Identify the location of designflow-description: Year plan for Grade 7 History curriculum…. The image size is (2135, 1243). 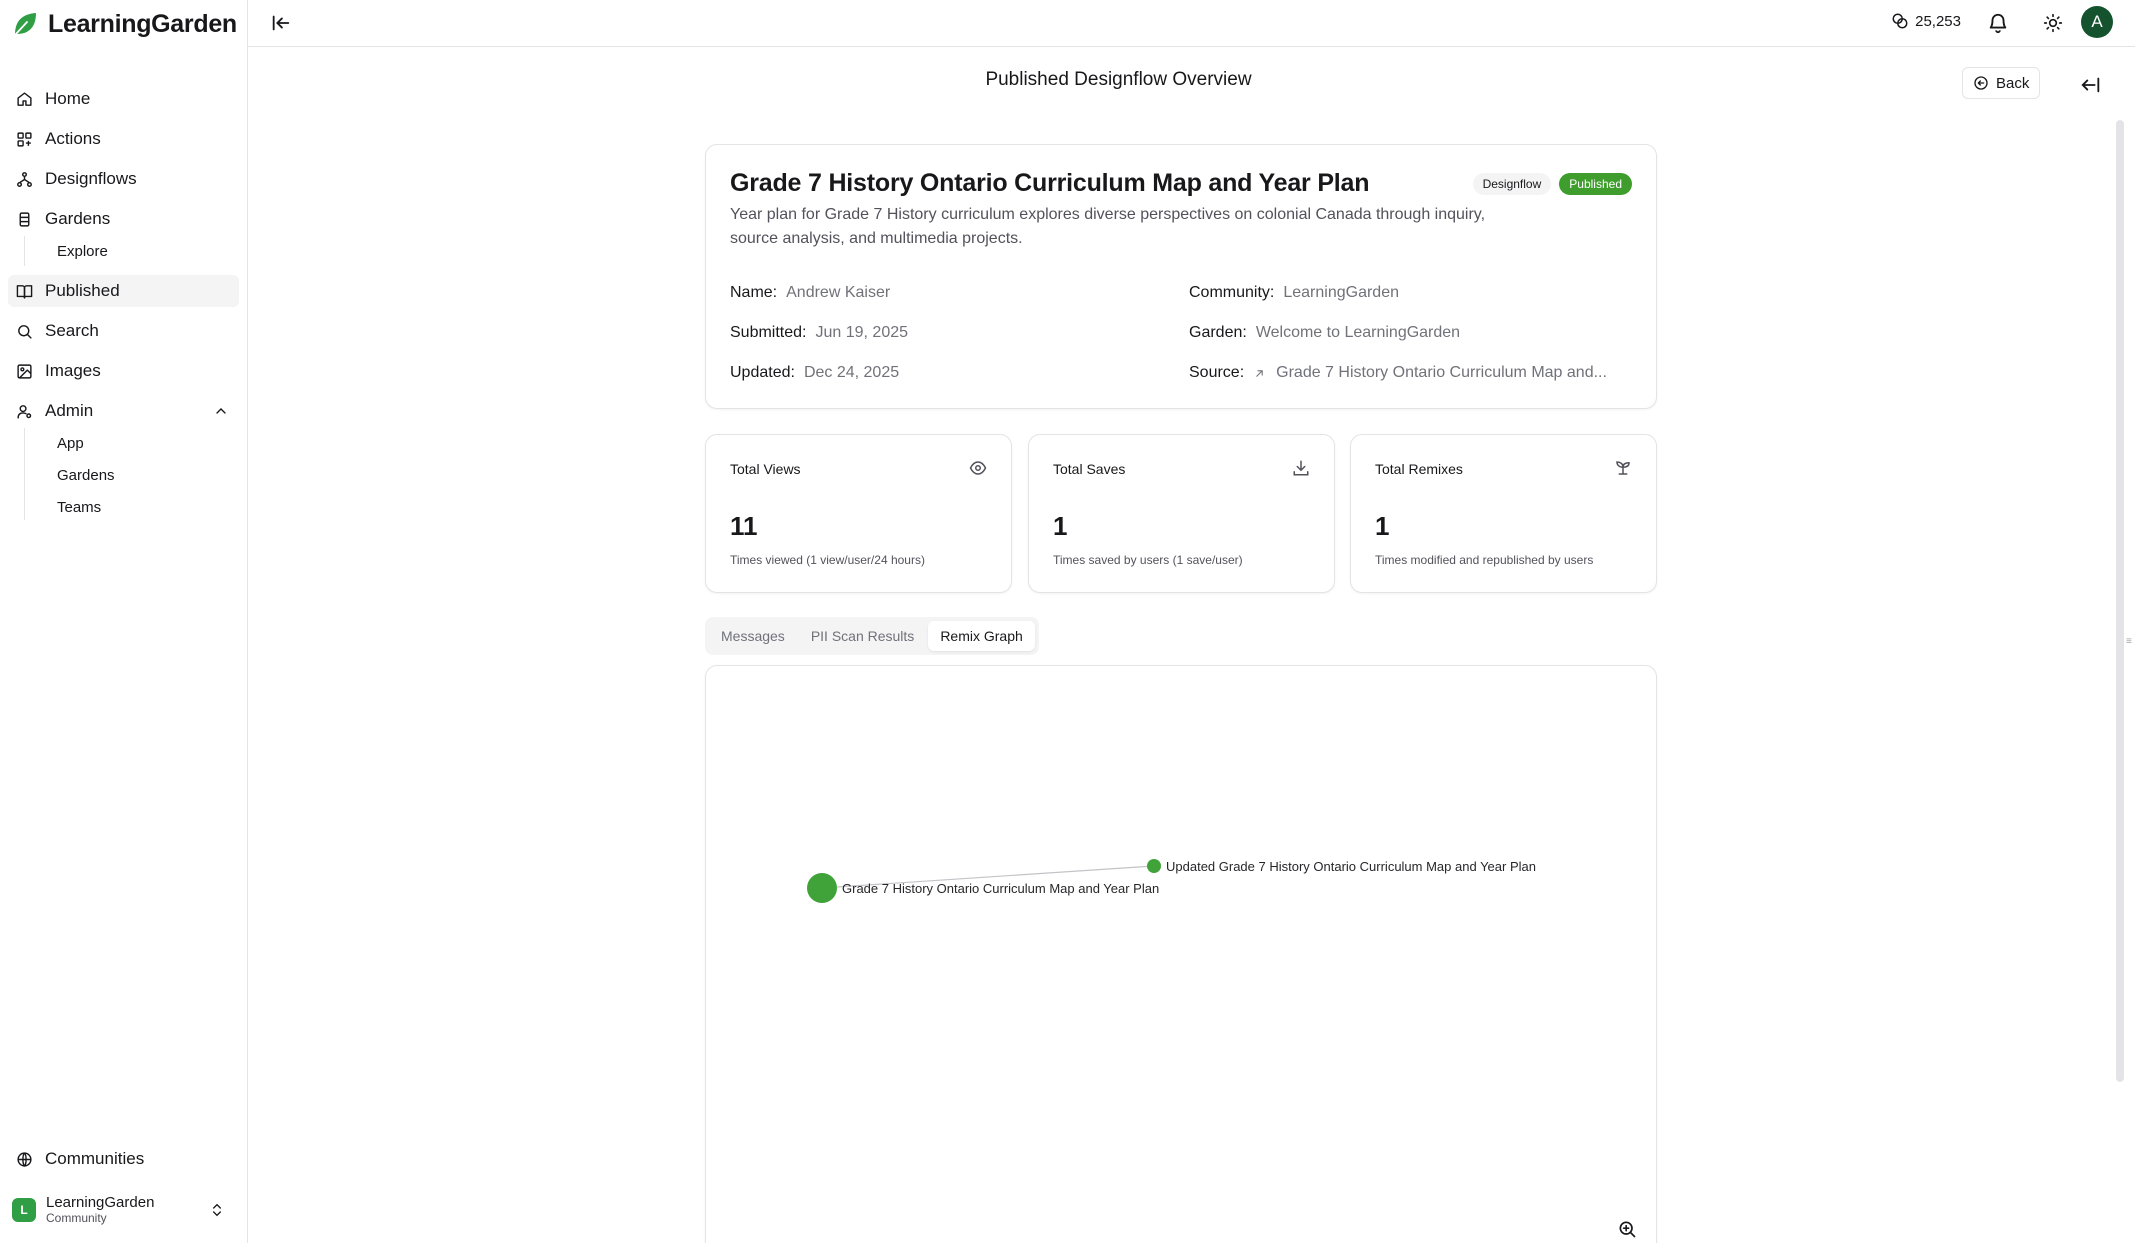
(1108, 226).